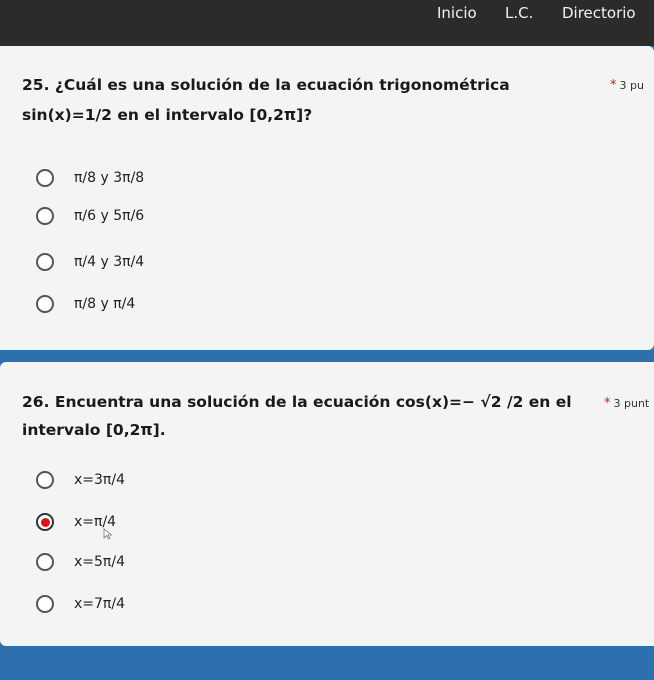  Describe the element at coordinates (327, 23) in the screenshot. I see `top-navigation-bar: Inicio L.C. Directorio` at that location.